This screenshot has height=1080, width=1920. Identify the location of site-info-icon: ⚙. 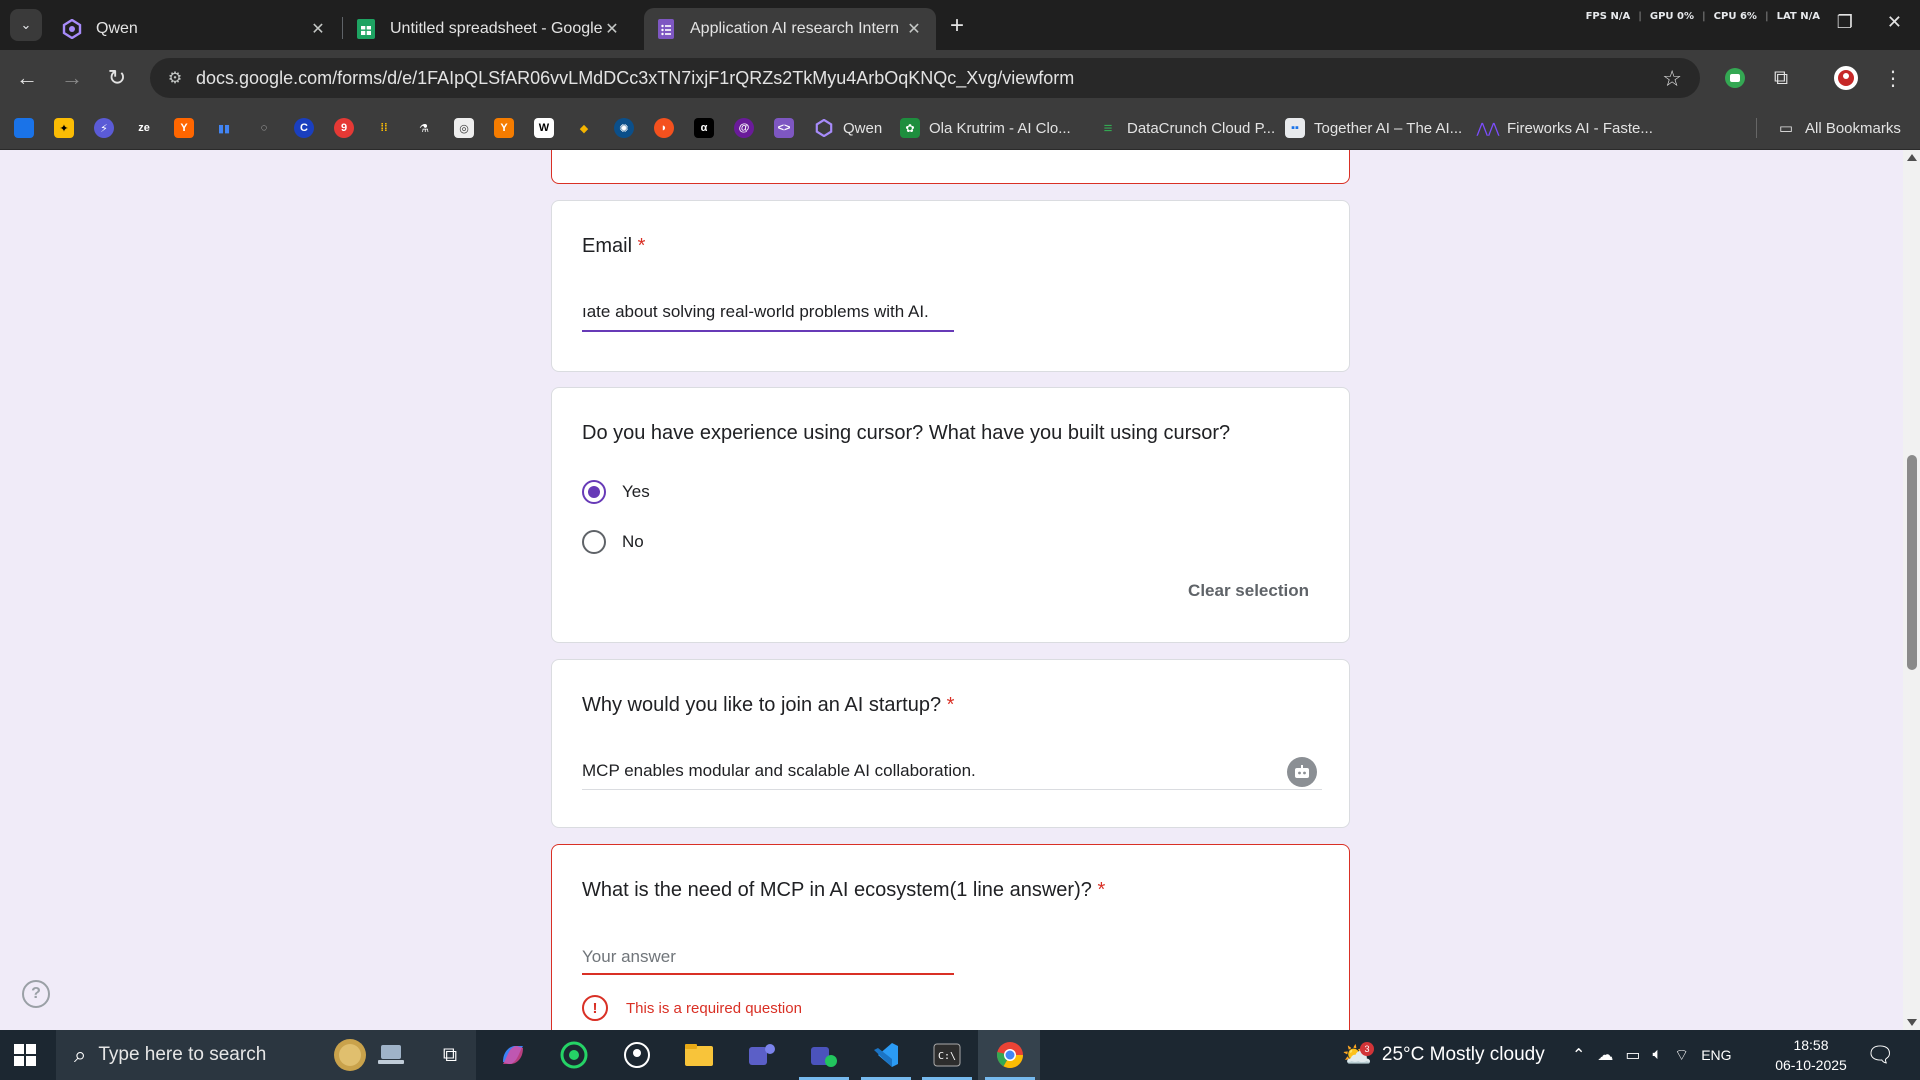
(175, 78).